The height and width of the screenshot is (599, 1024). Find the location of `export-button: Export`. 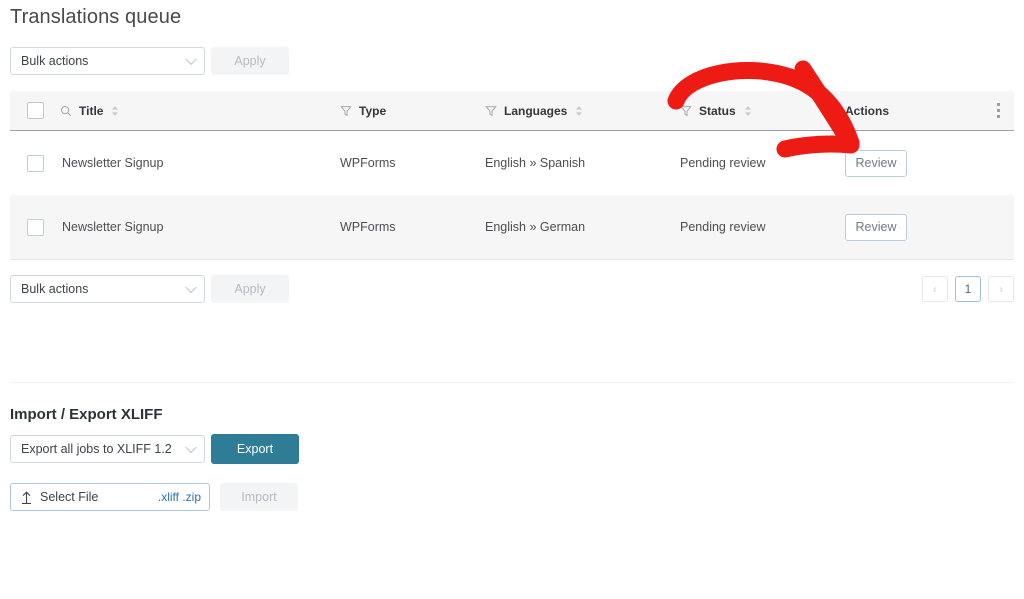

export-button: Export is located at coordinates (255, 449).